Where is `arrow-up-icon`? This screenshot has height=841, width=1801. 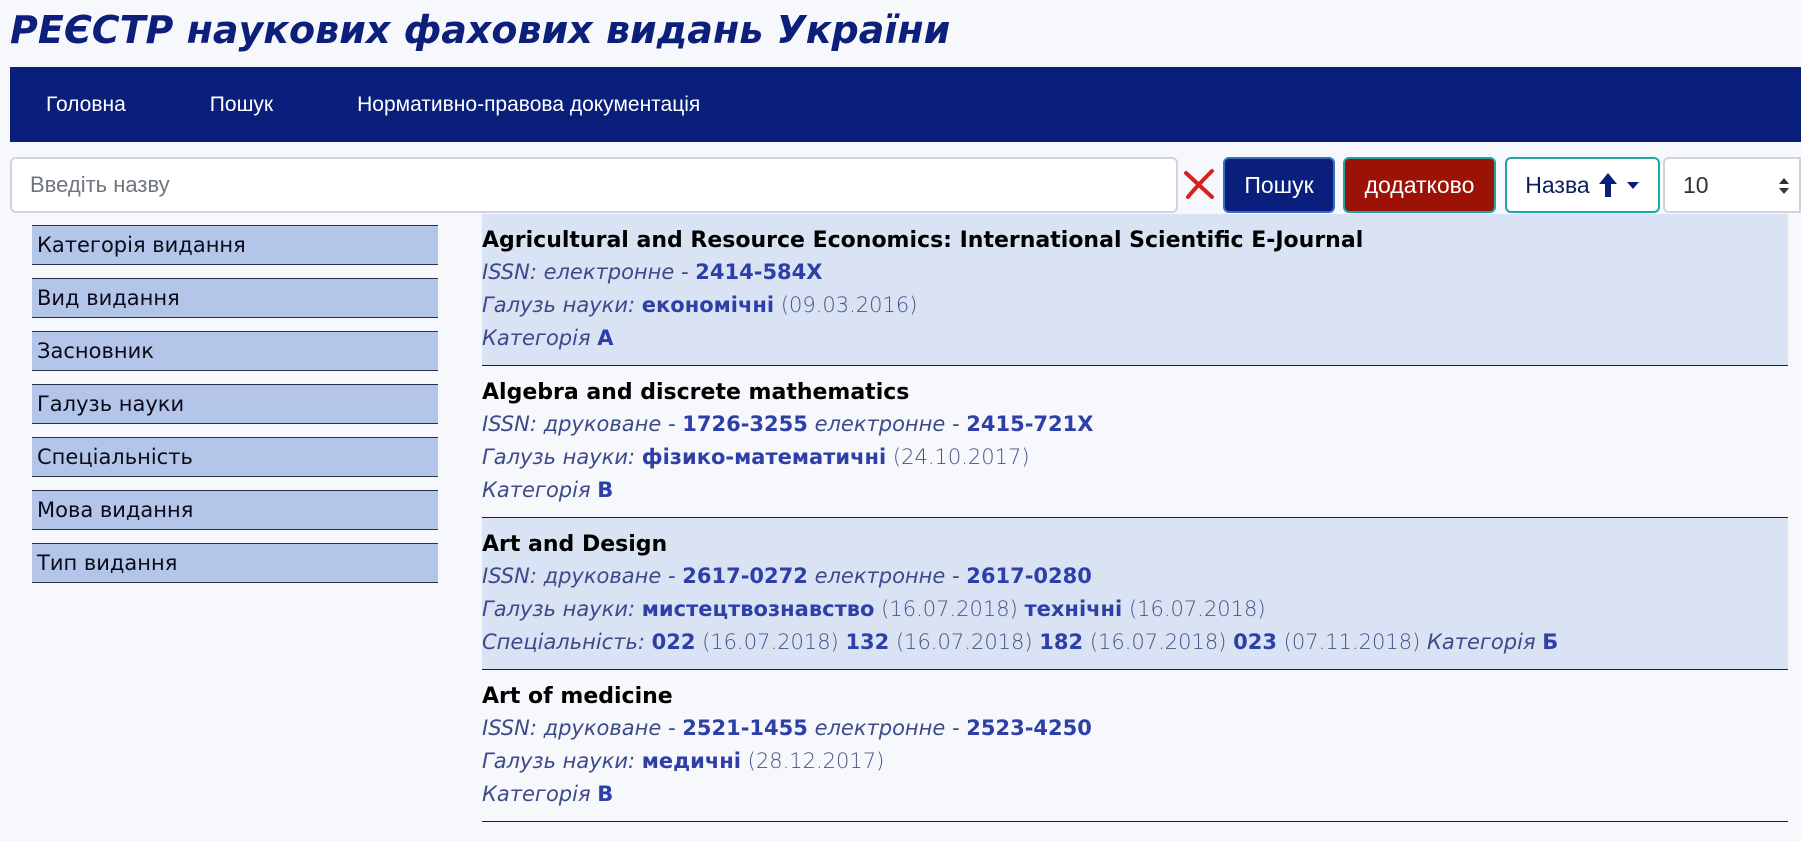
arrow-up-icon is located at coordinates (1607, 185).